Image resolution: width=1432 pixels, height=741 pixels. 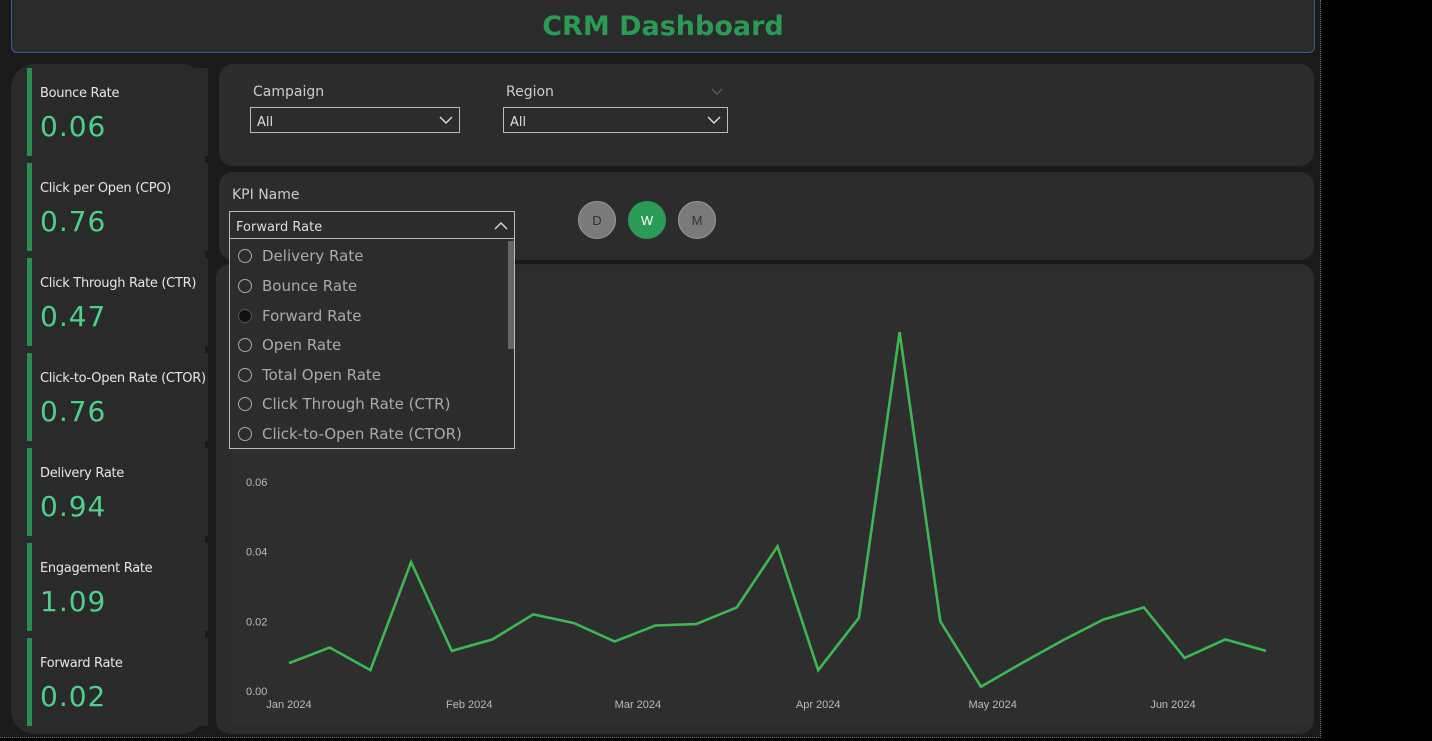 What do you see at coordinates (313, 256) in the screenshot?
I see `kpi-option-label: Delivery Rate` at bounding box center [313, 256].